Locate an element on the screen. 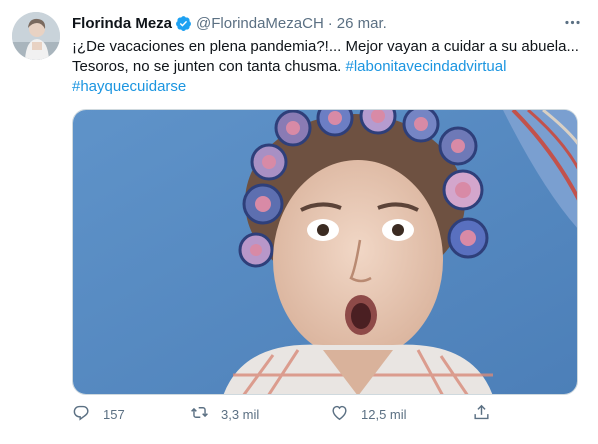  tweet-actions: 157 3,3 mil 12,5 mil is located at coordinates (322, 414).